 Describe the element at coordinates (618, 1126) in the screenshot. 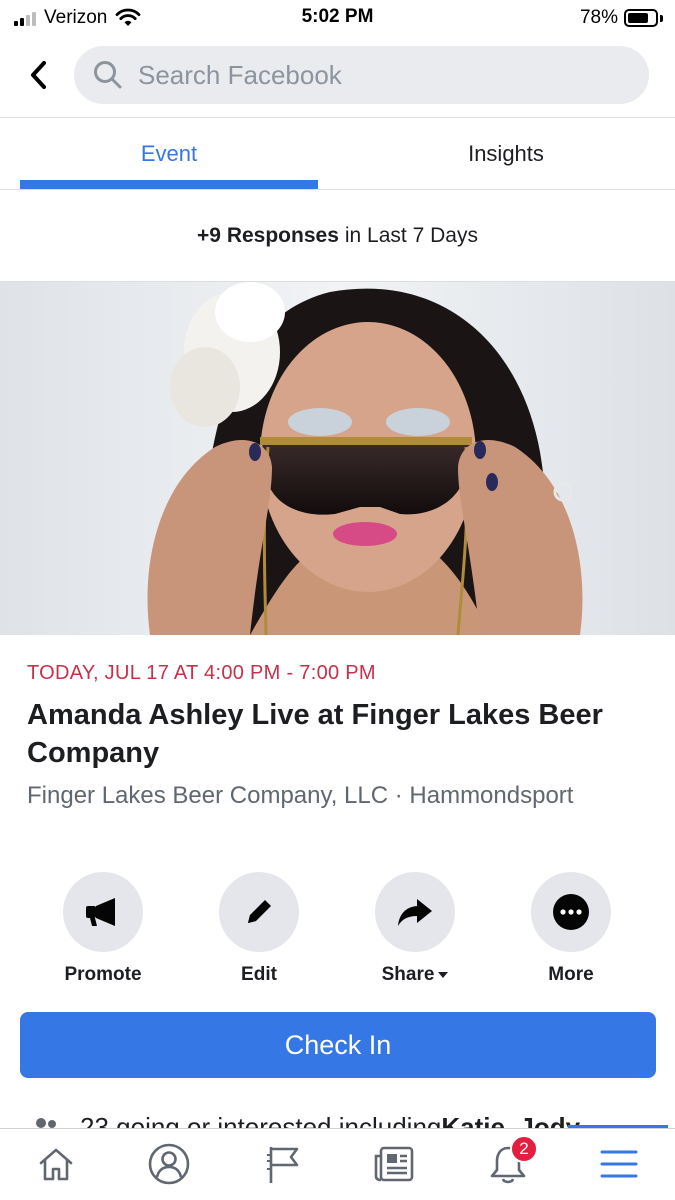

I see `active-menu-indicator` at that location.